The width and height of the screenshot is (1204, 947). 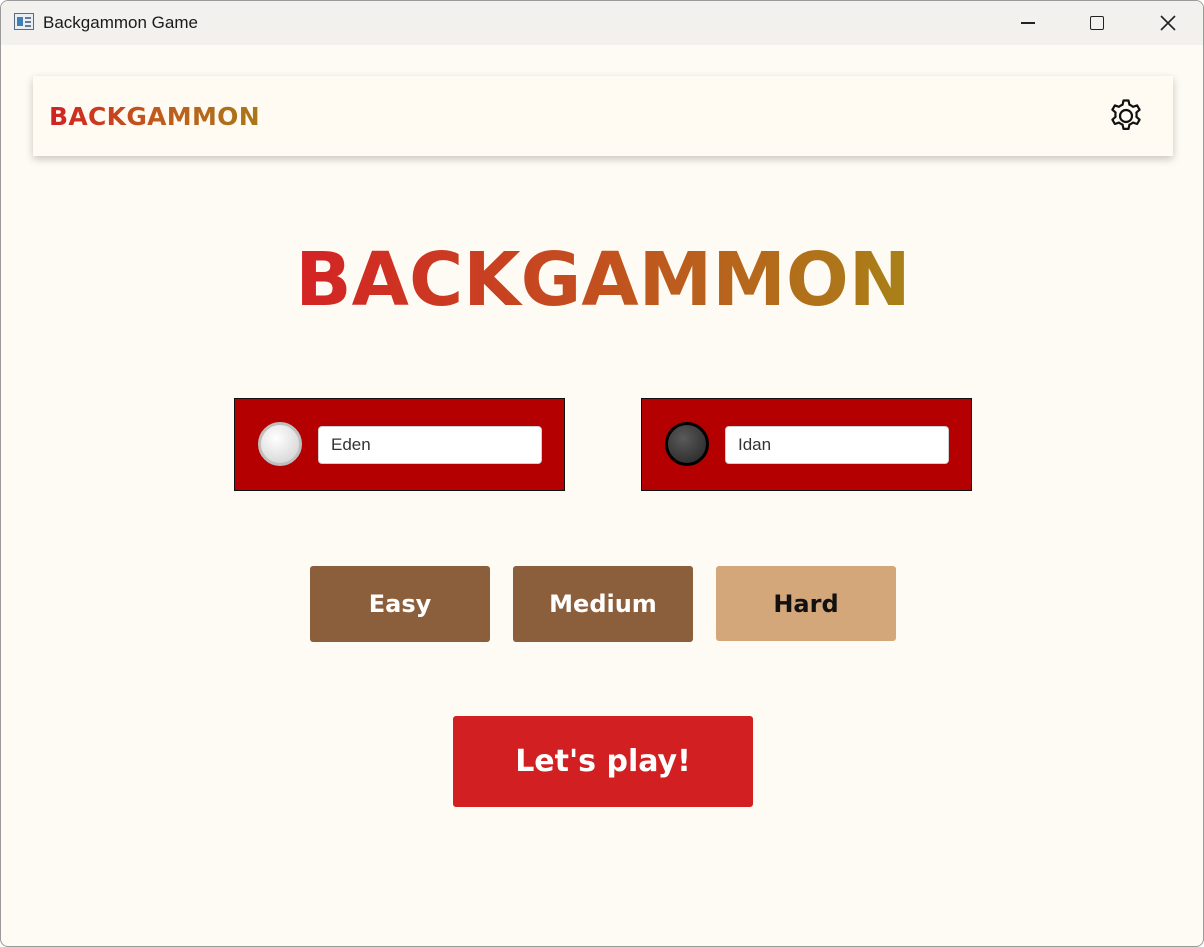 I want to click on lets-play-button: Let's play!, so click(x=603, y=761).